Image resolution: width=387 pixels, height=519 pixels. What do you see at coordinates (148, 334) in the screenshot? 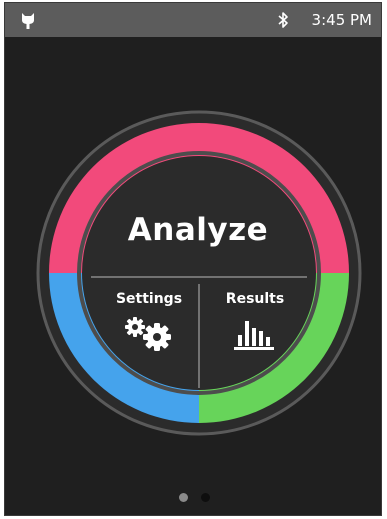
I see `gears-icon` at bounding box center [148, 334].